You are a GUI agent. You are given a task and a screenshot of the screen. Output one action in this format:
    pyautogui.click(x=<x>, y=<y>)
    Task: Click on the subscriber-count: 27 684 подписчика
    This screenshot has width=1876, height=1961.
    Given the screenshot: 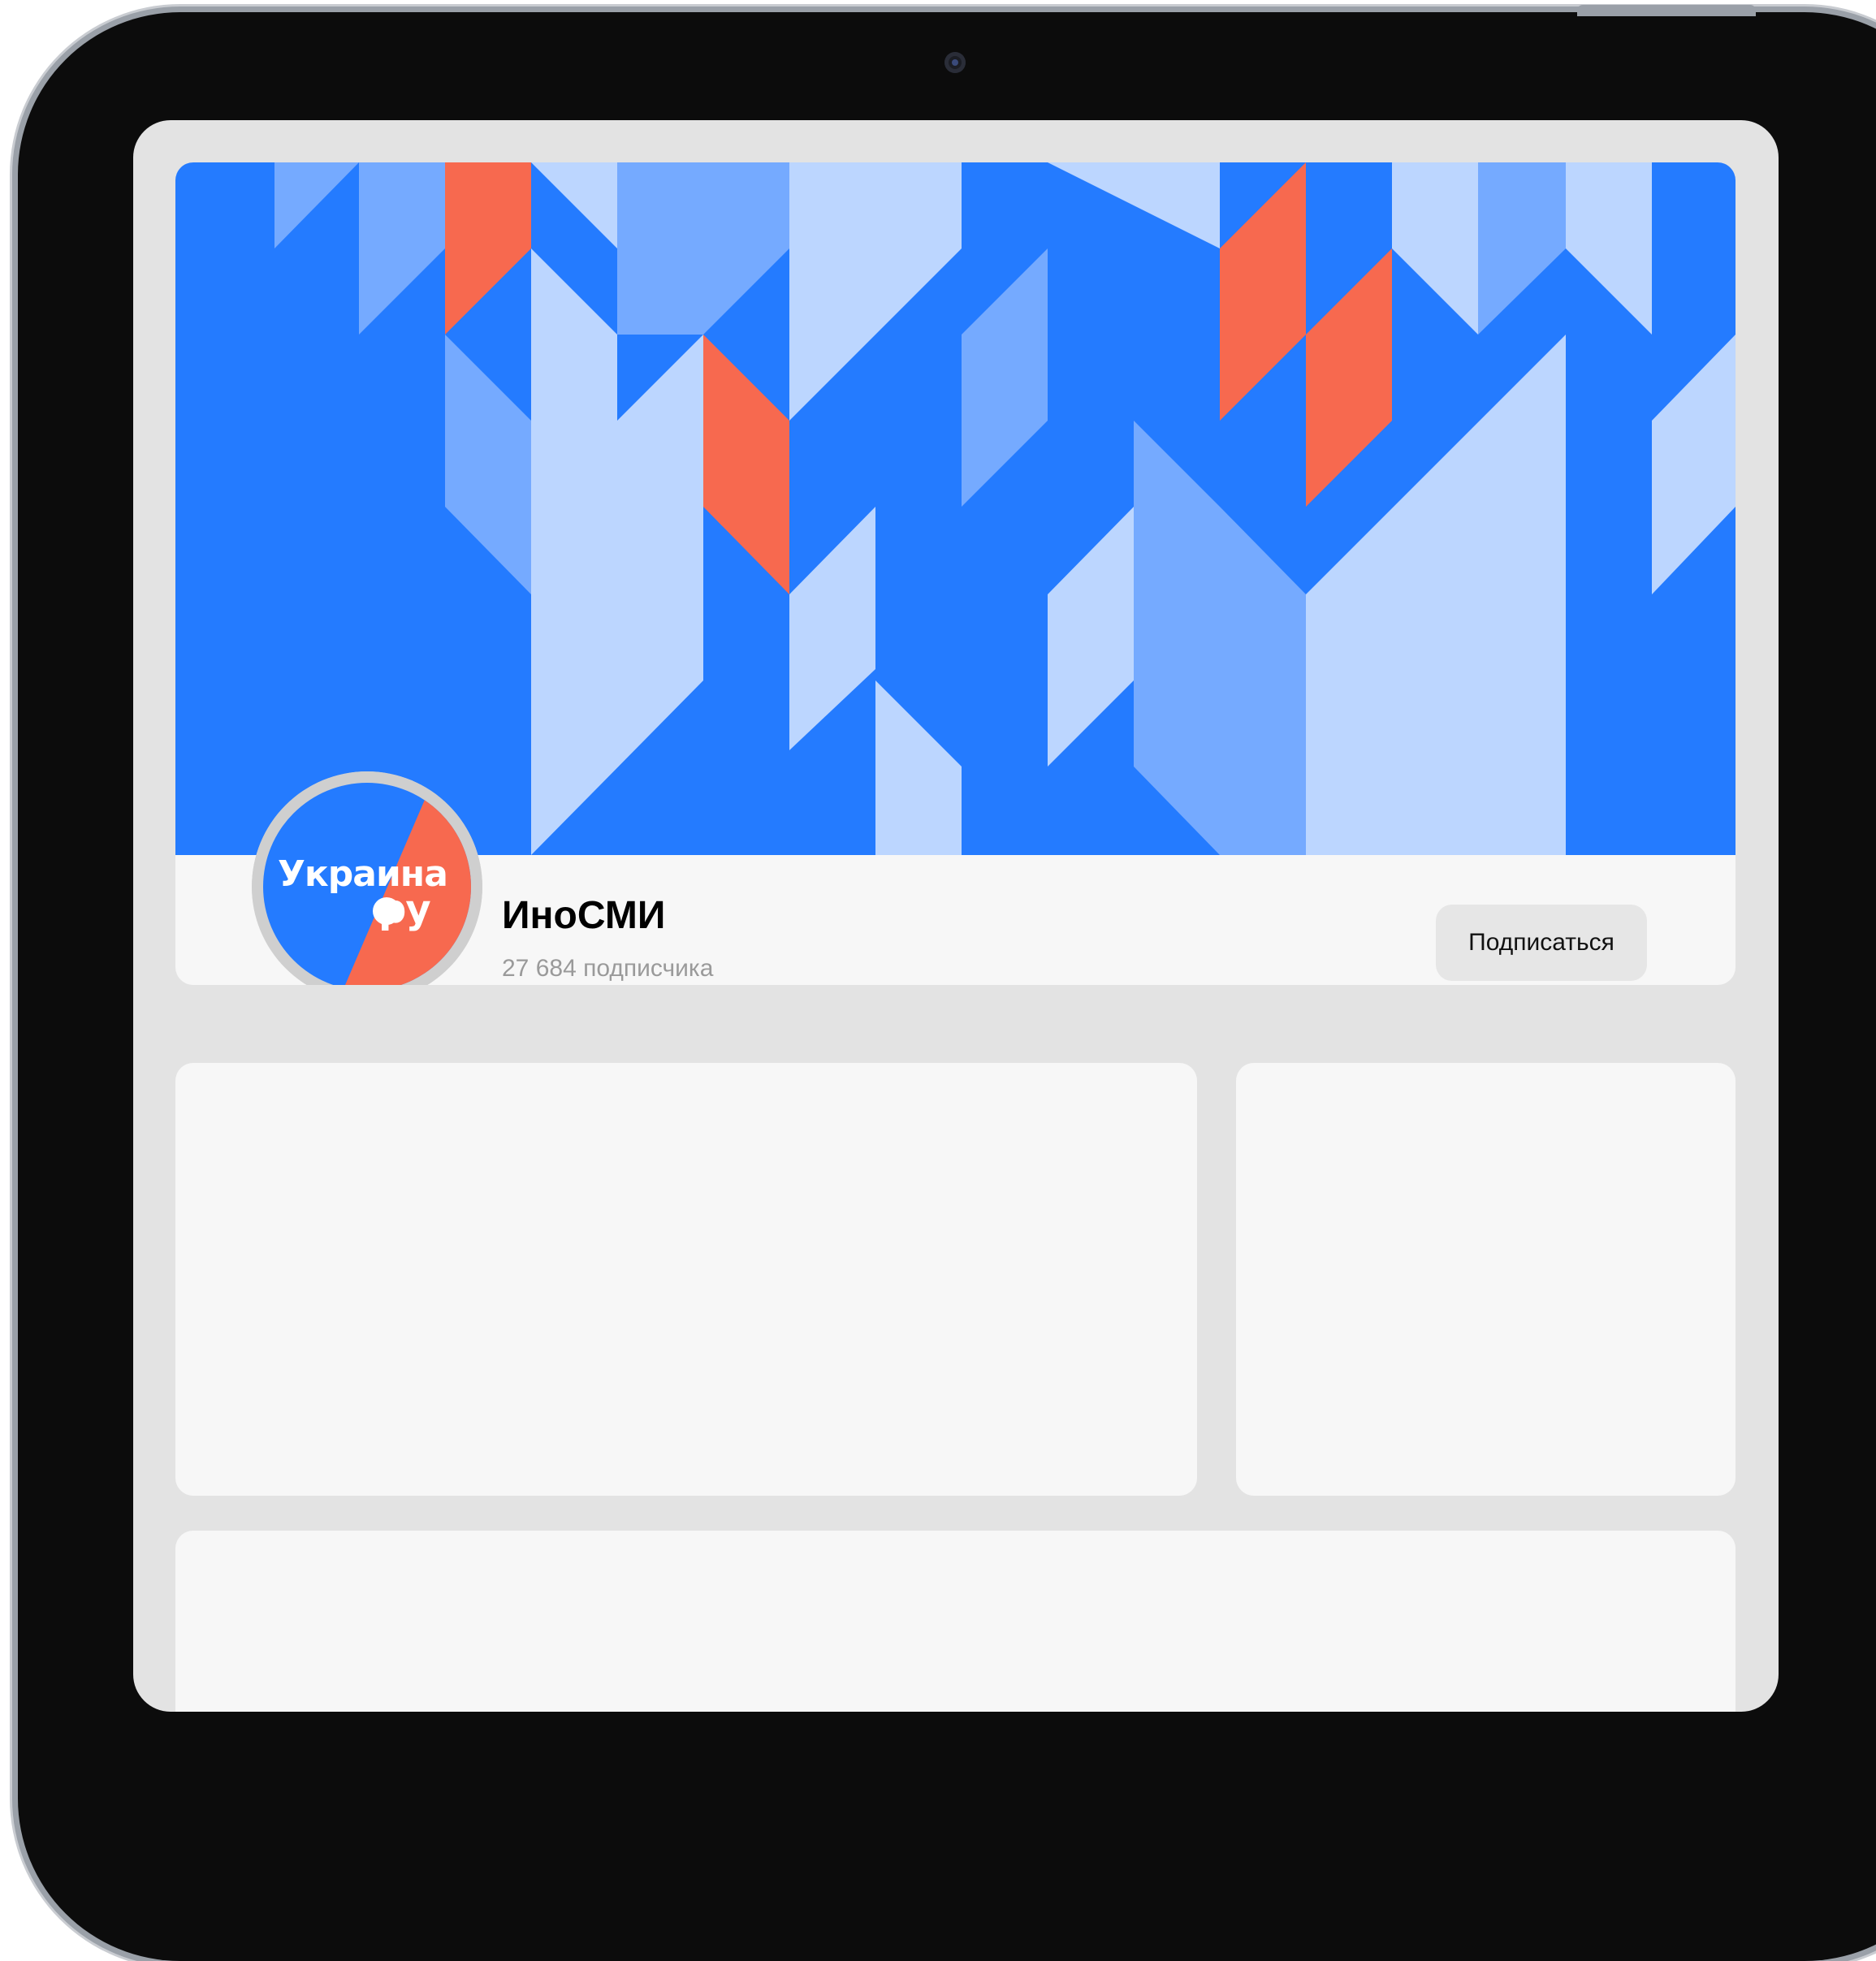 What is the action you would take?
    pyautogui.click(x=608, y=968)
    